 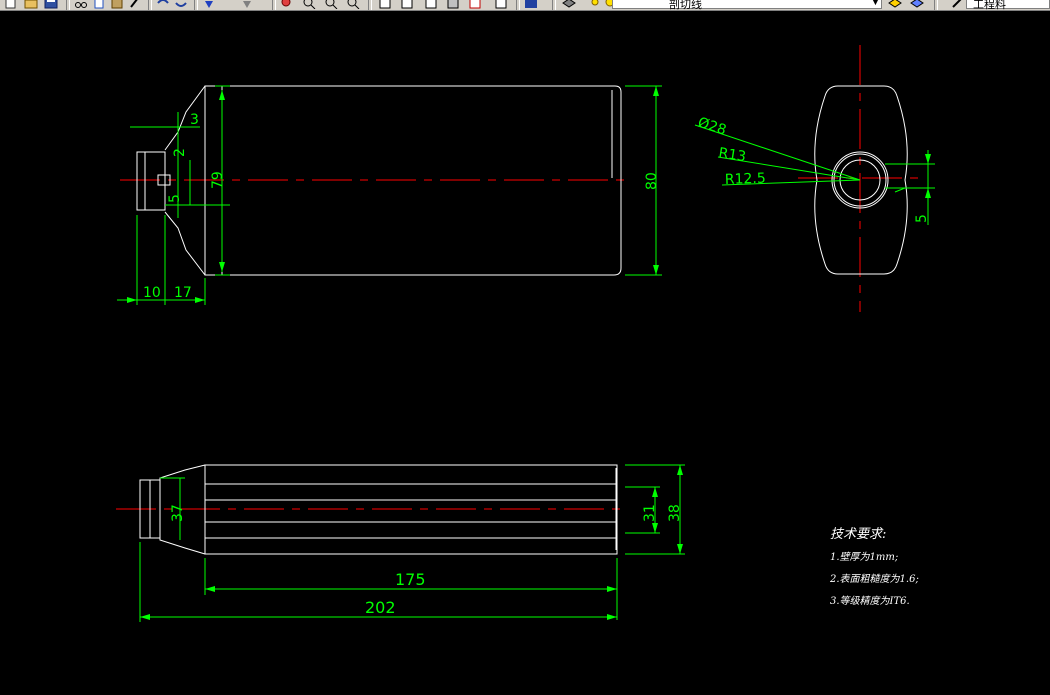 I want to click on redo-icon, so click(x=181, y=4).